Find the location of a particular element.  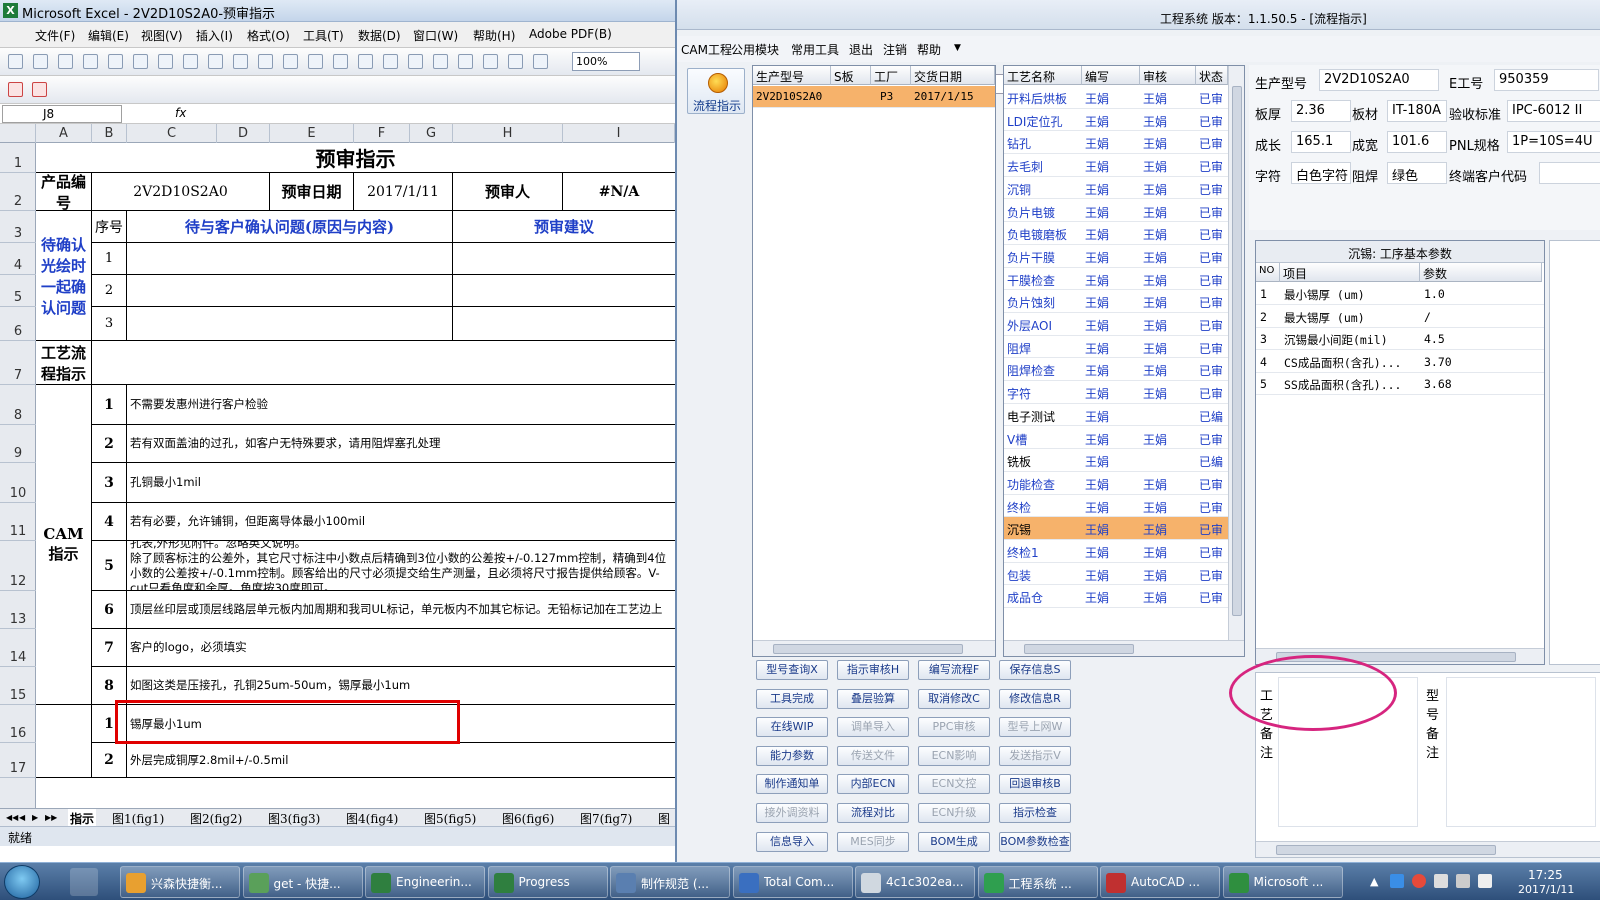

info-value: 绿色 is located at coordinates (1417, 173).